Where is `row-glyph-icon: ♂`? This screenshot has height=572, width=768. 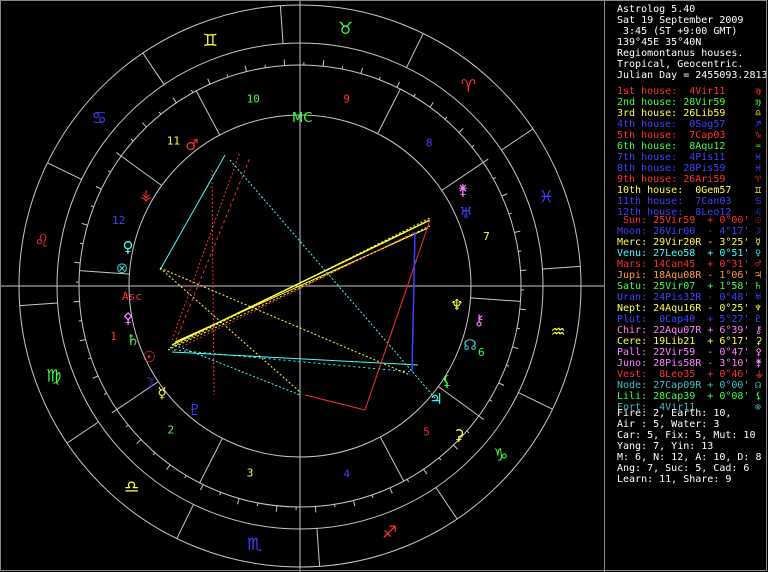 row-glyph-icon: ♂ is located at coordinates (758, 264).